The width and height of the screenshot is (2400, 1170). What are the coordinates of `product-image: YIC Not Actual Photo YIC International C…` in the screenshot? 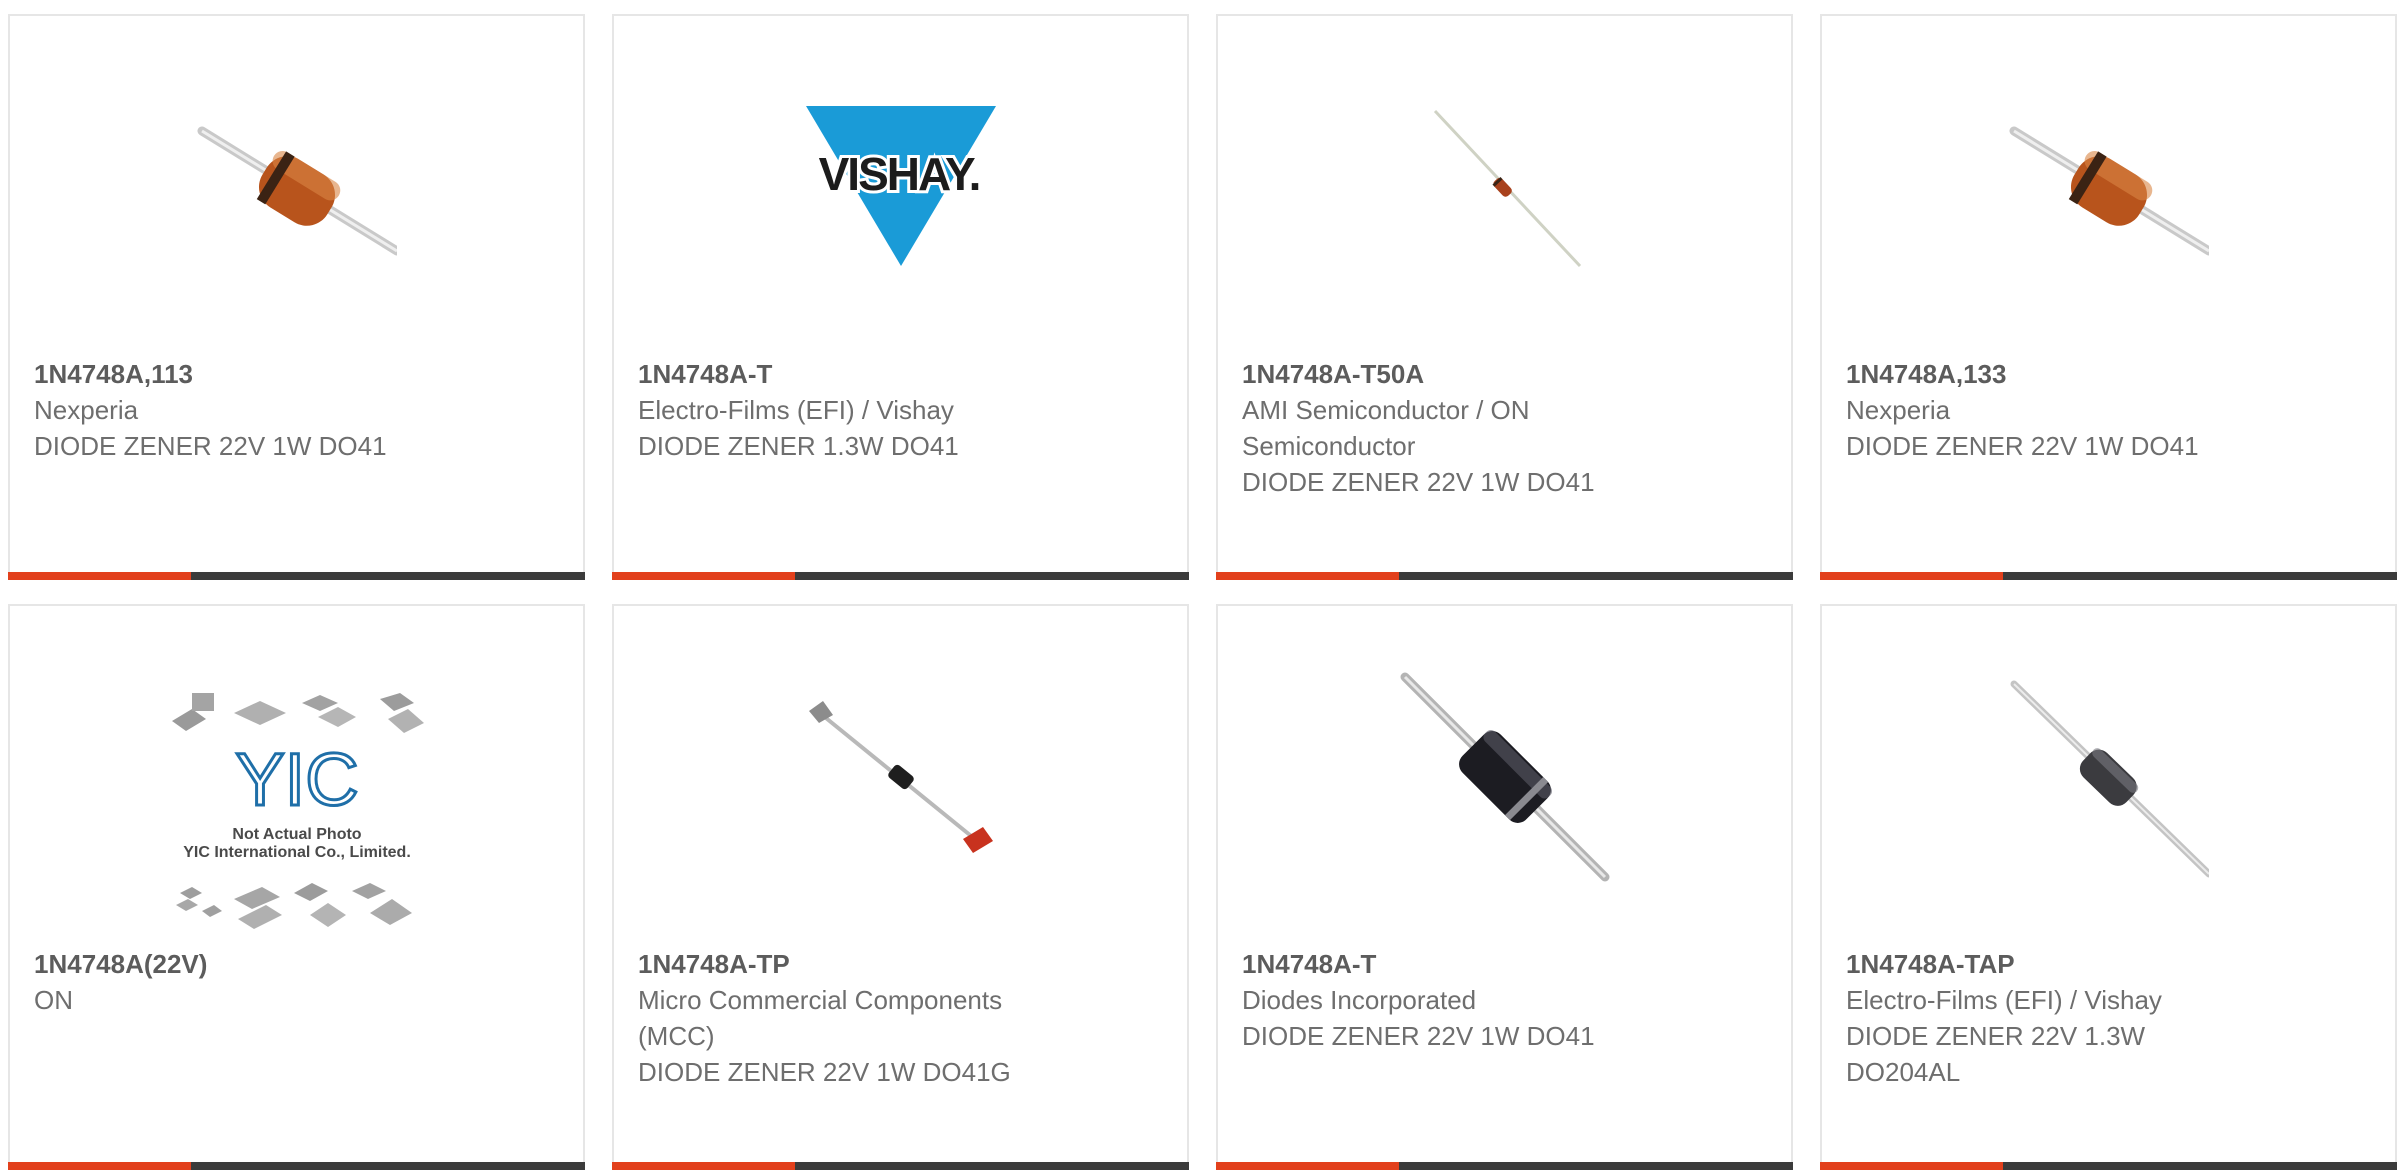 It's located at (296, 813).